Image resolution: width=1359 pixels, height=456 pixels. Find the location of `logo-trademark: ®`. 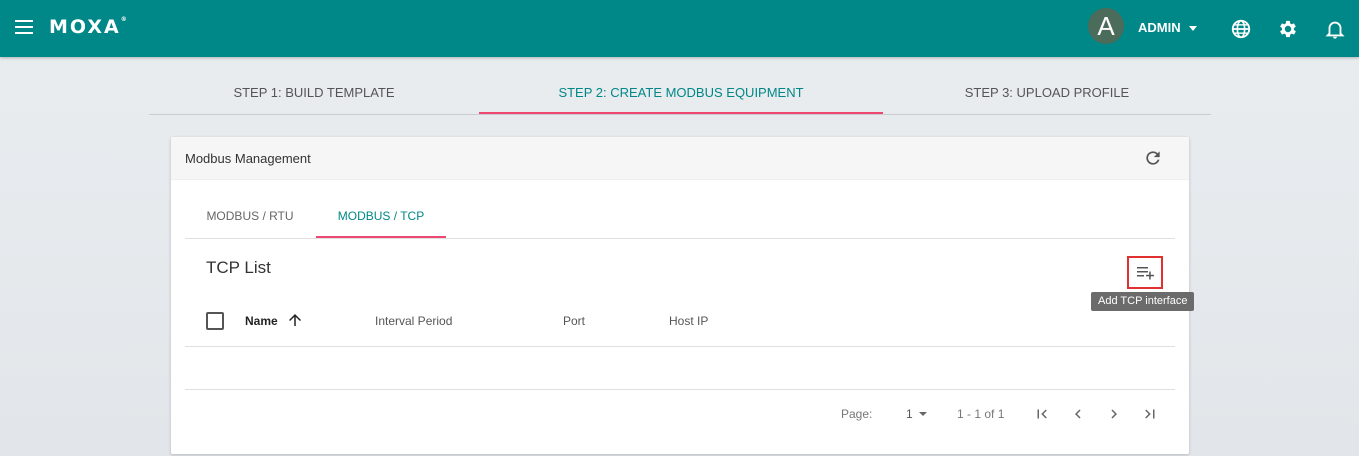

logo-trademark: ® is located at coordinates (123, 19).